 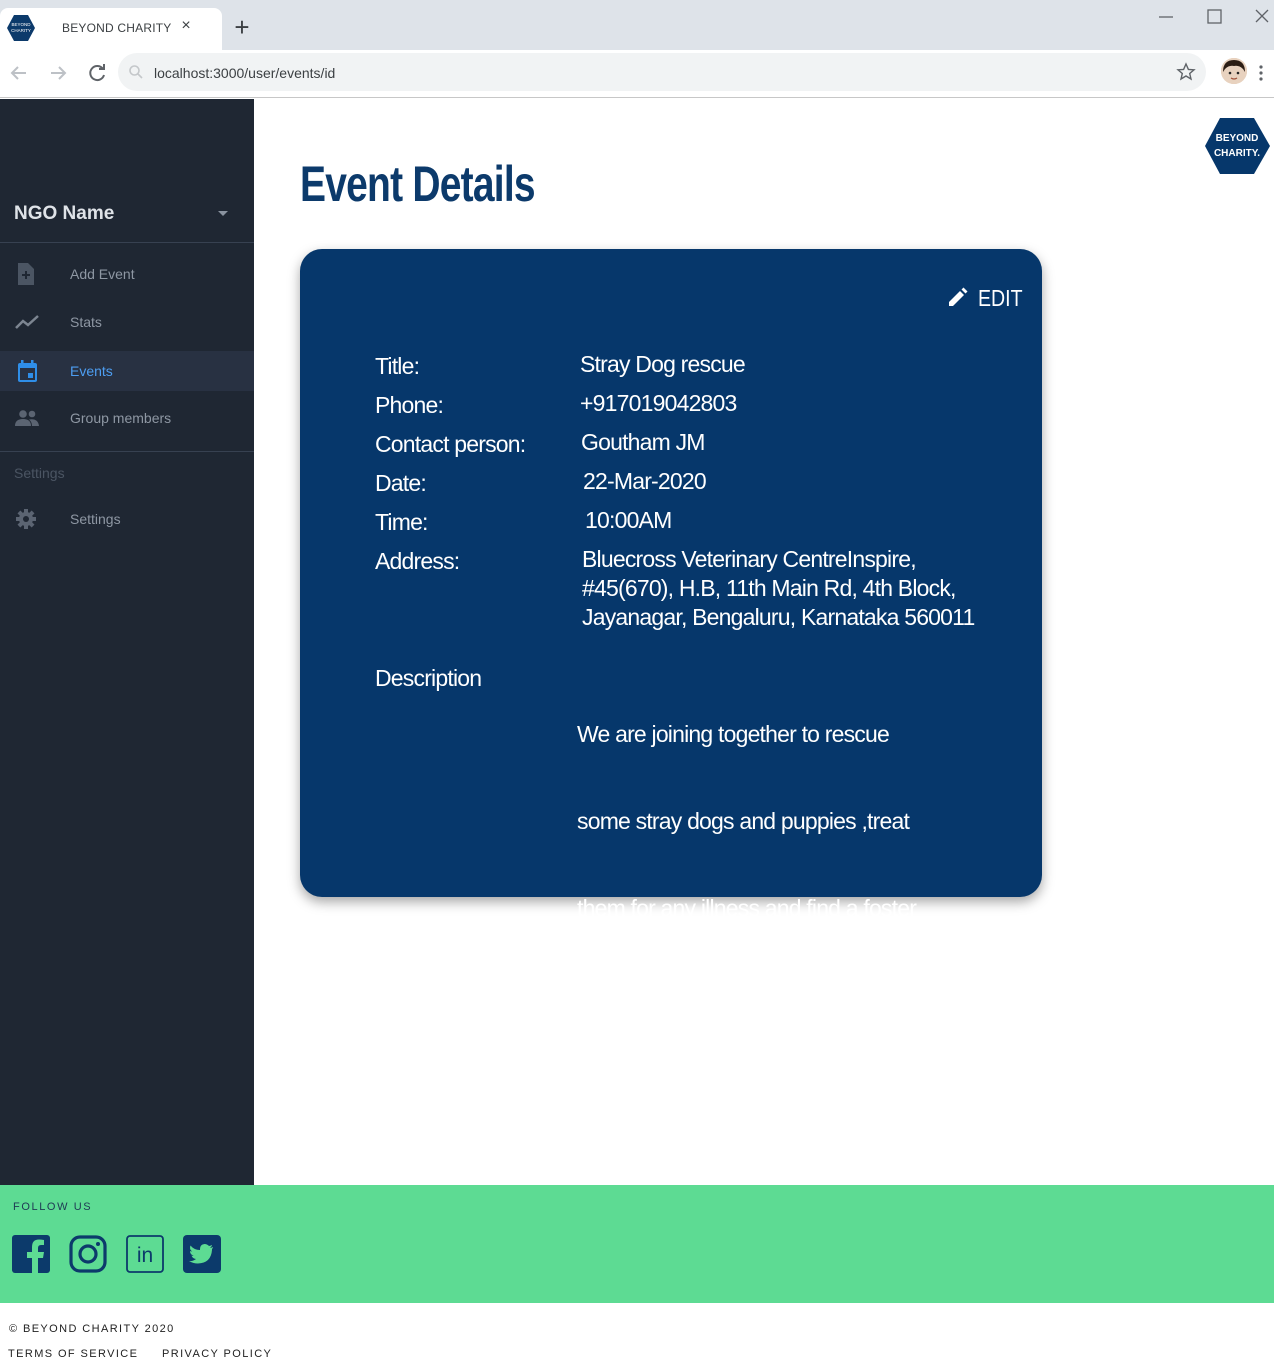 What do you see at coordinates (73, 1354) in the screenshot?
I see `terms-of-service-link: TERMS OF SERVICE` at bounding box center [73, 1354].